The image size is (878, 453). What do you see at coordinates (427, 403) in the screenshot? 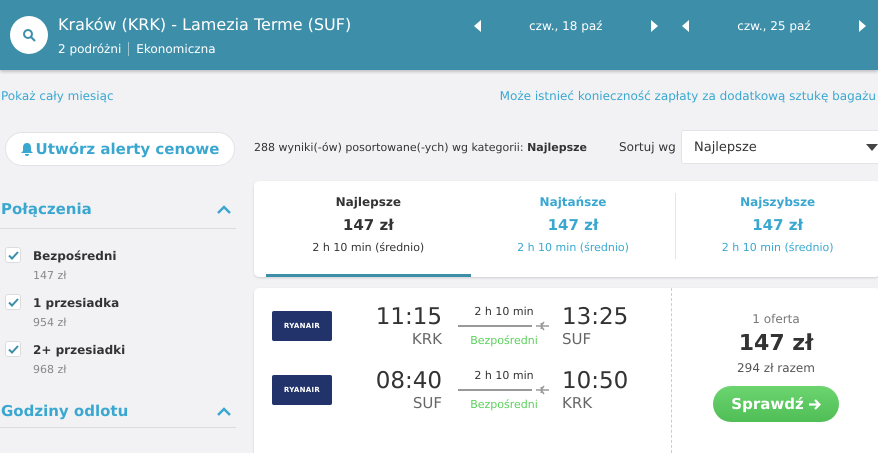
I see `departure-airport: SUF` at bounding box center [427, 403].